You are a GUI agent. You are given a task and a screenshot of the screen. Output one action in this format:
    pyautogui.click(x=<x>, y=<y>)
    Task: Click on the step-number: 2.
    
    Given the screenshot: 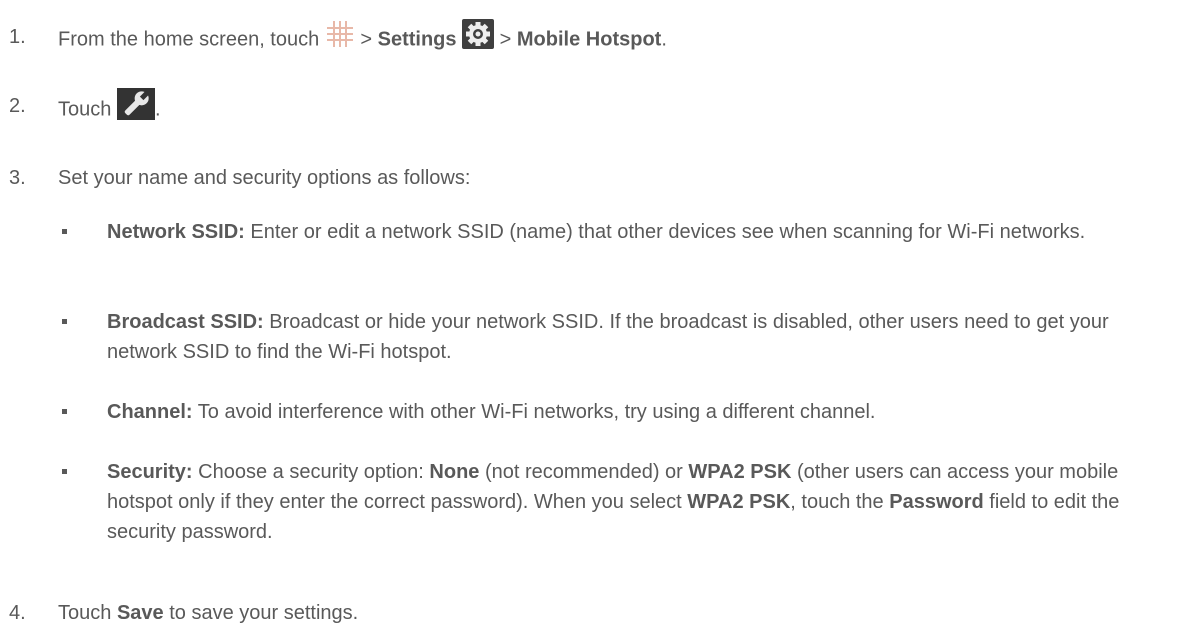 What is the action you would take?
    pyautogui.click(x=17, y=106)
    